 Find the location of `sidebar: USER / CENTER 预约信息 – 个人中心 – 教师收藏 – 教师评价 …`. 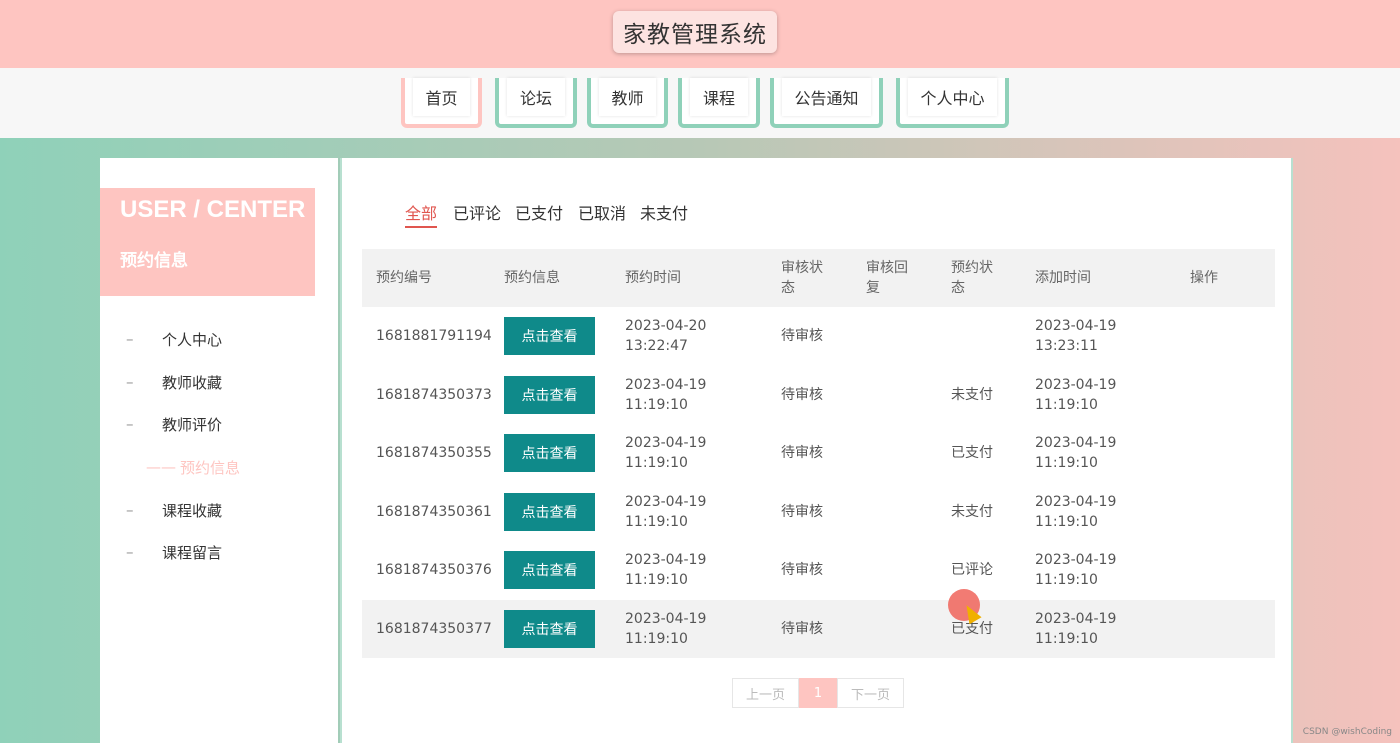

sidebar: USER / CENTER 预约信息 – 个人中心 – 教师收藏 – 教师评价 … is located at coordinates (219, 450).